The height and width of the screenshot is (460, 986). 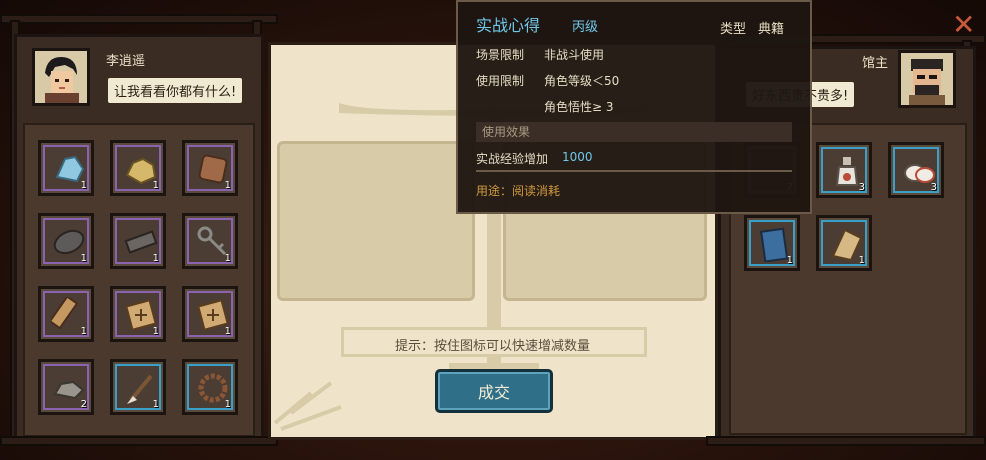 What do you see at coordinates (582, 81) in the screenshot?
I see `tooltip-row-value: 角色等级＜50` at bounding box center [582, 81].